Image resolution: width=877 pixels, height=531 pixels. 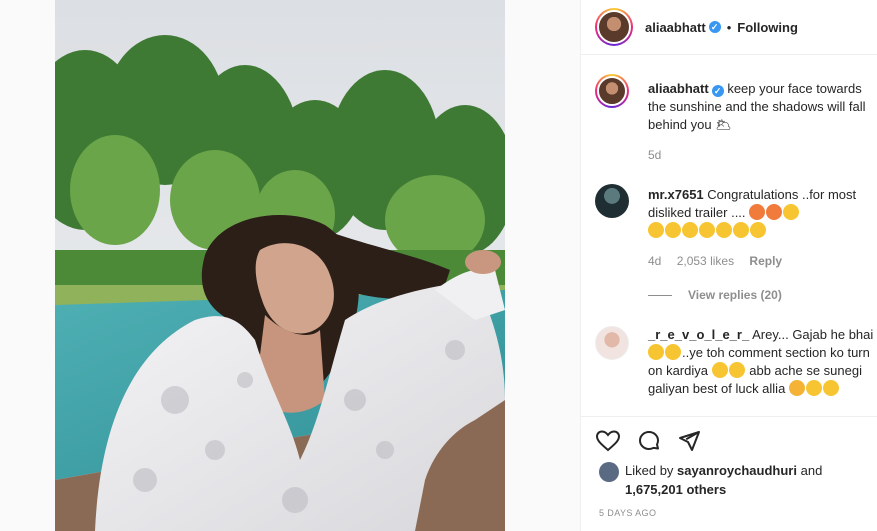 What do you see at coordinates (689, 441) in the screenshot?
I see `share-icon` at bounding box center [689, 441].